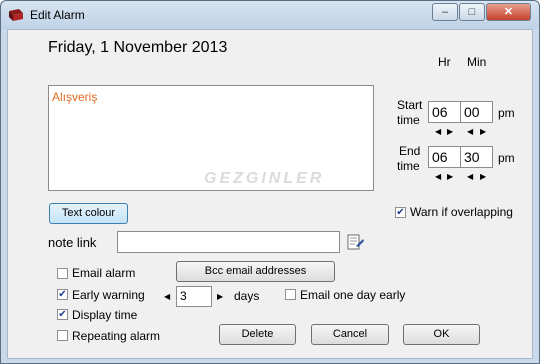  Describe the element at coordinates (62, 314) in the screenshot. I see `display-time-checkbox: ✔` at that location.